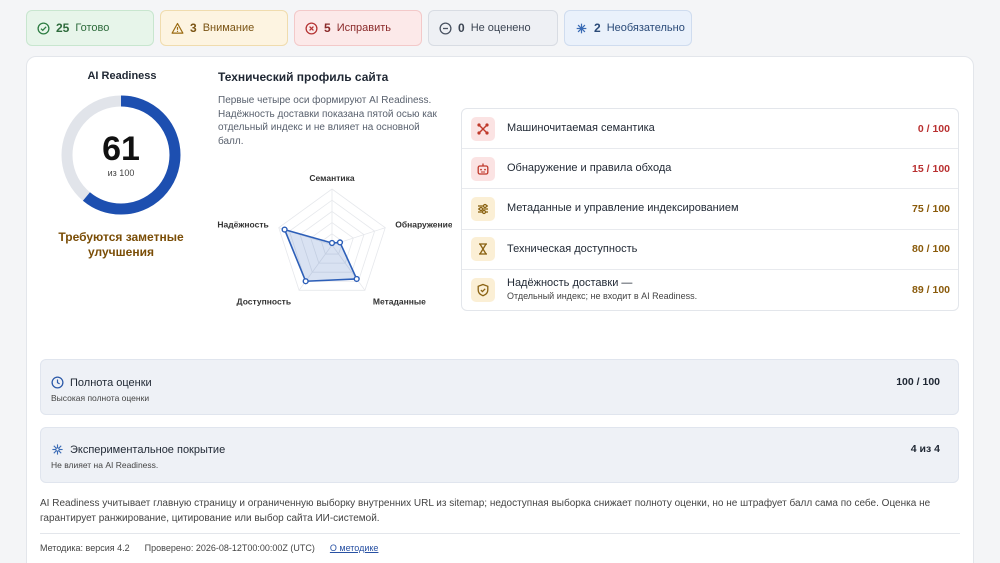 The image size is (1000, 563). I want to click on chip-ready: 25 Готово, so click(90, 28).